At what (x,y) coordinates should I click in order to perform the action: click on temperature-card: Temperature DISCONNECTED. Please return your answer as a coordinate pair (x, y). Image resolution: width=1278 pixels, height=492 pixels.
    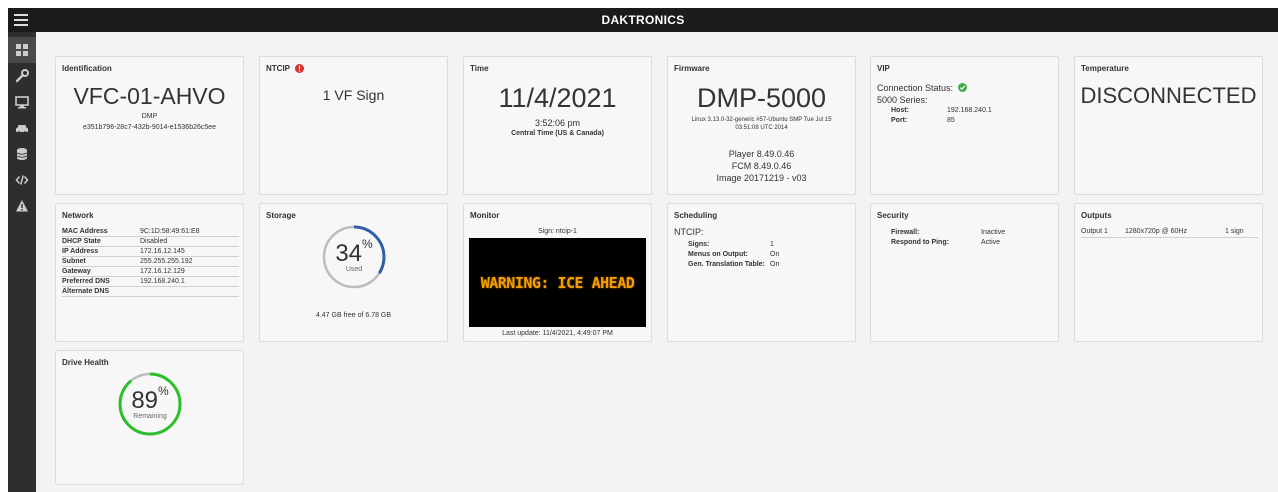
    Looking at the image, I should click on (1168, 125).